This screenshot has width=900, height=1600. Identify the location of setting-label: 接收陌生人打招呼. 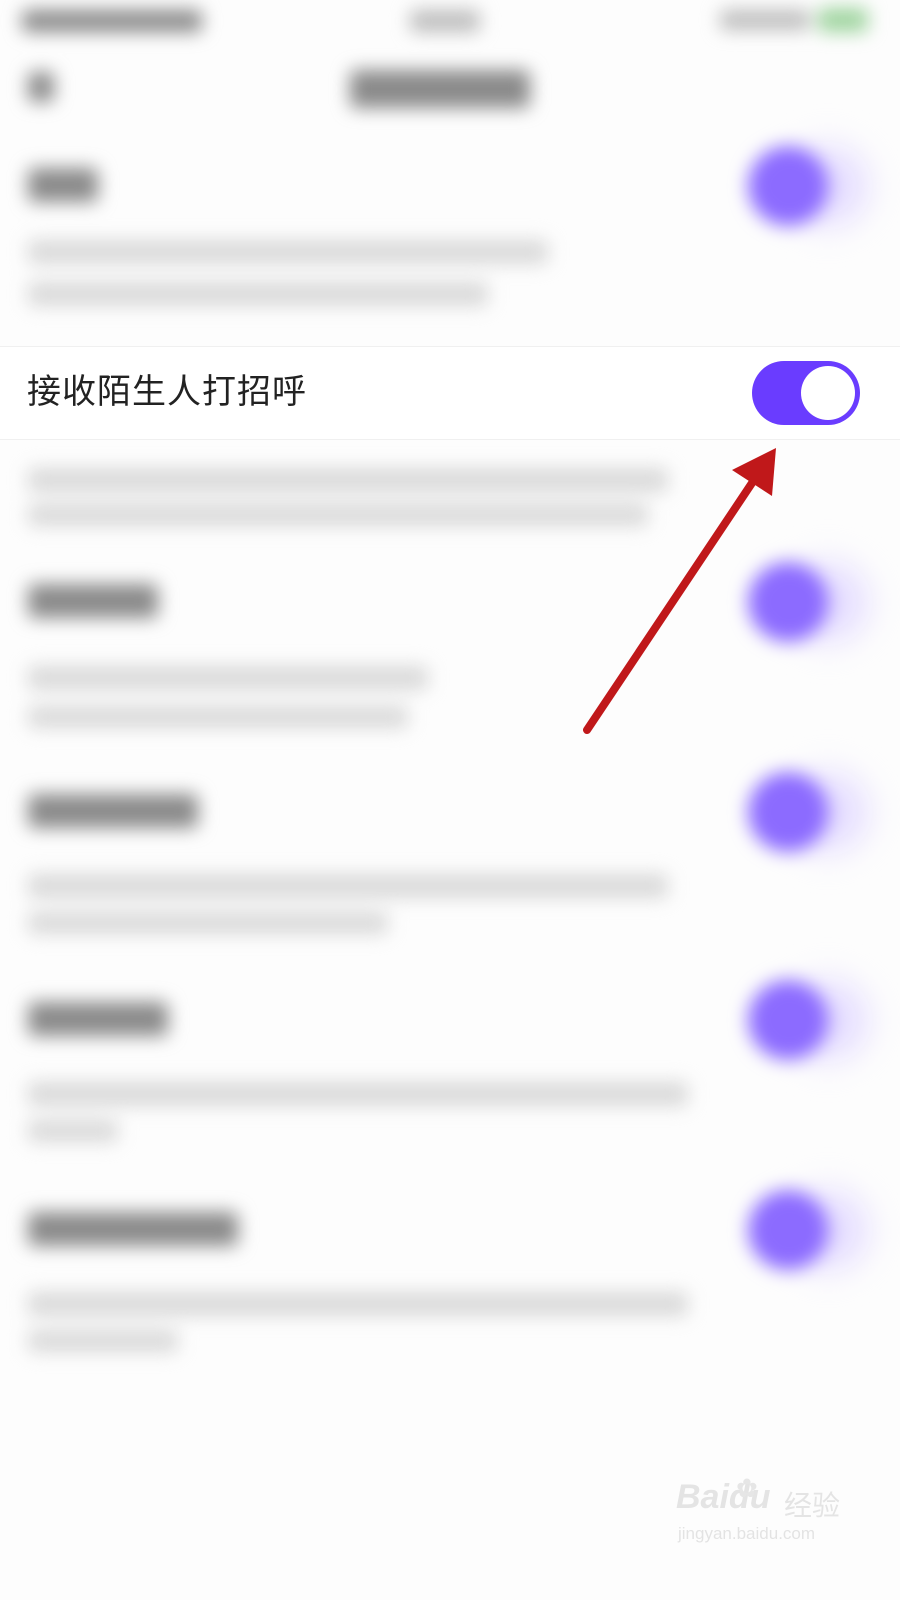
(167, 392).